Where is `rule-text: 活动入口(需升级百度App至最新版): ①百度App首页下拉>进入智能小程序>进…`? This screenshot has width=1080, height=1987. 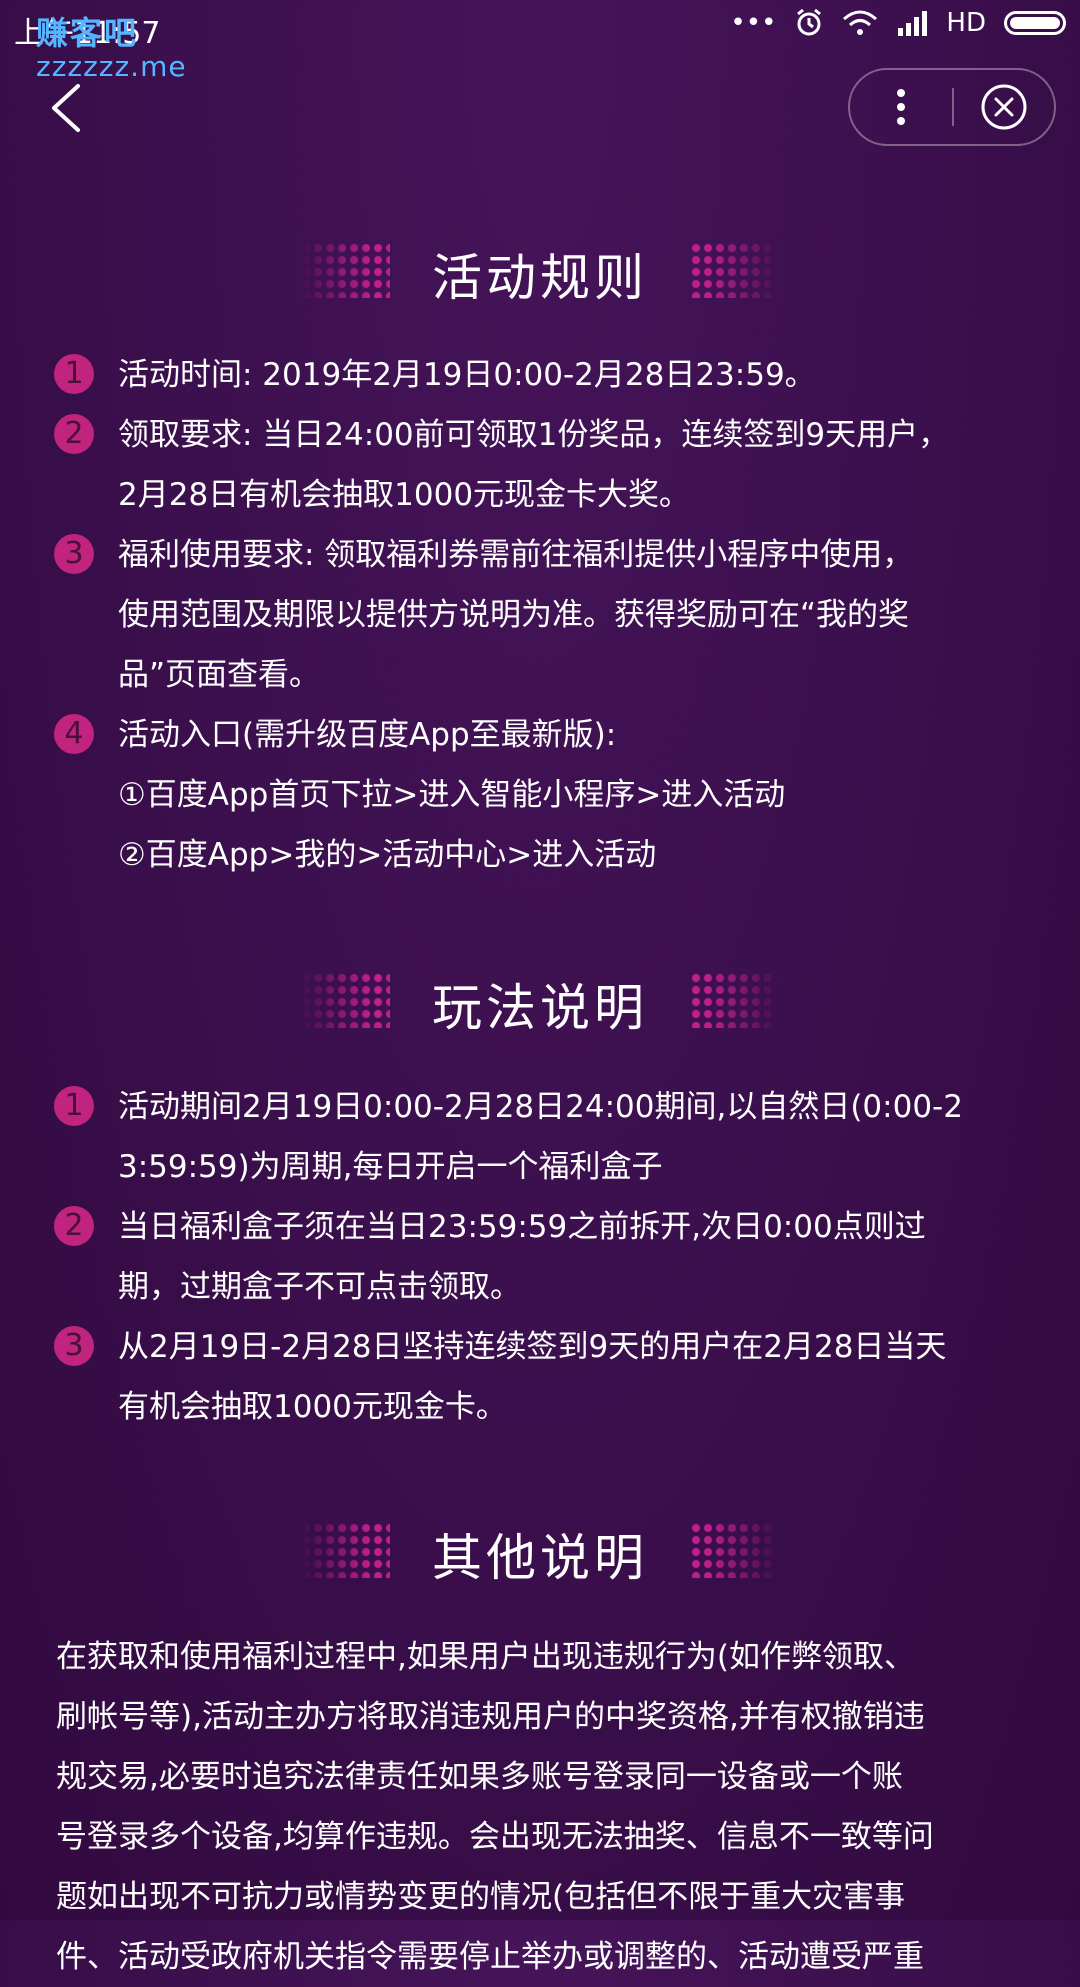 rule-text: 活动入口(需升级百度App至最新版): ①百度App首页下拉>进入智能小程序>进… is located at coordinates (576, 795).